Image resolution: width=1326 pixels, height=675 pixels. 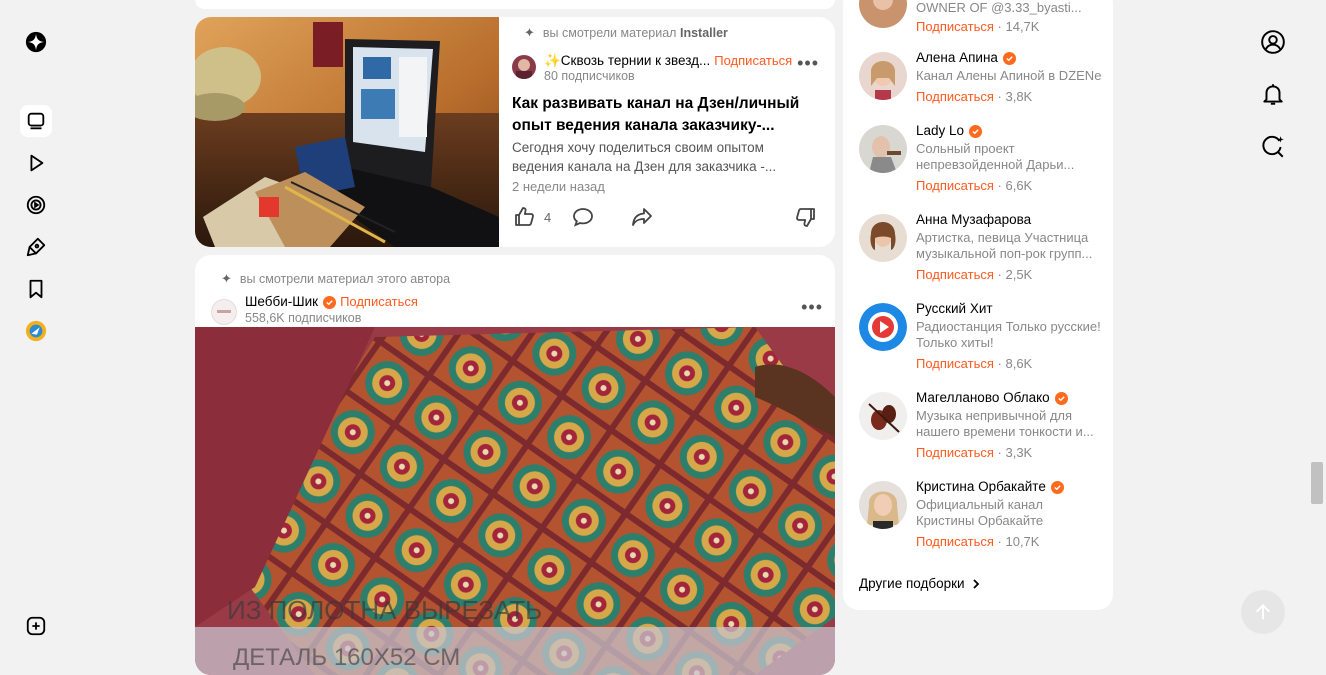 What do you see at coordinates (36, 205) in the screenshot?
I see `shorts-icon` at bounding box center [36, 205].